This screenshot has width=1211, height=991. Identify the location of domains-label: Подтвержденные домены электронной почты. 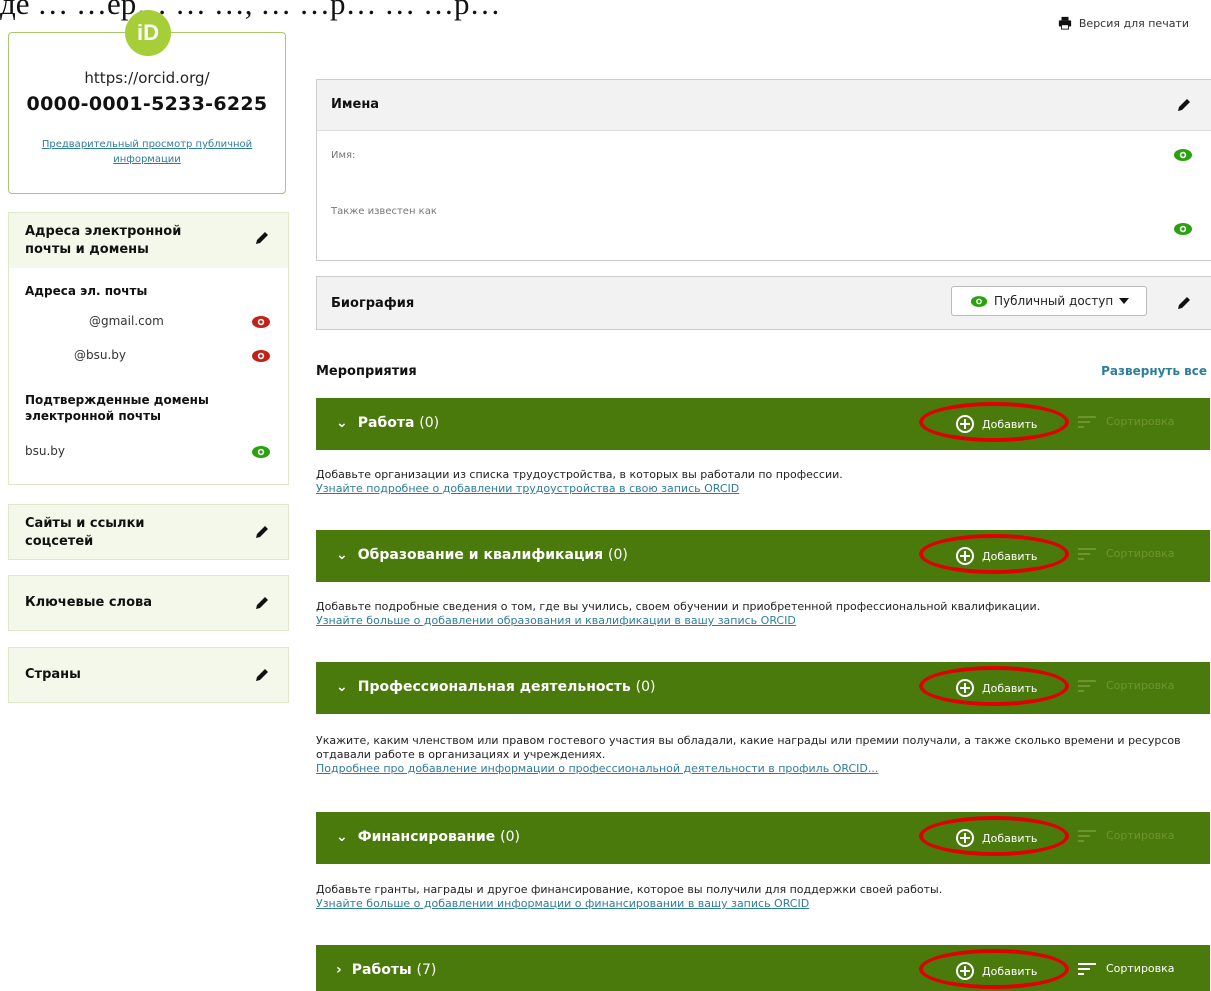
(117, 408).